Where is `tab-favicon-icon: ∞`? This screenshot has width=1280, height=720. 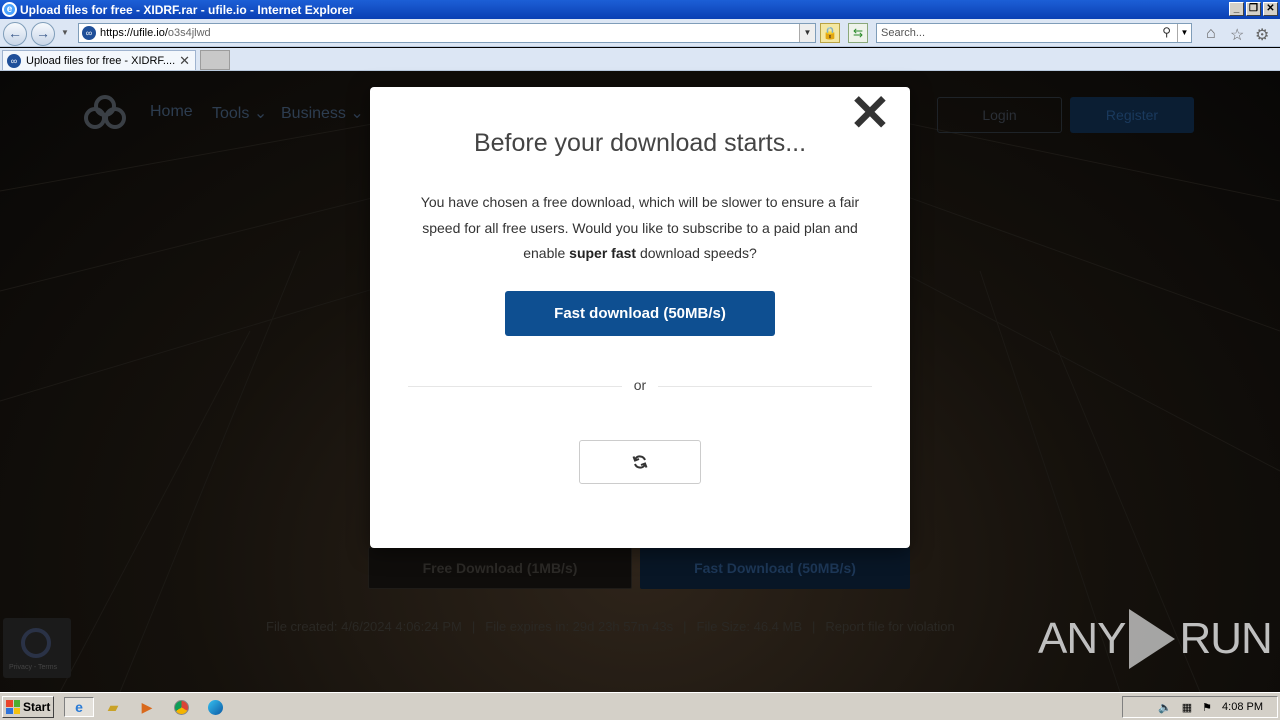
tab-favicon-icon: ∞ is located at coordinates (14, 60).